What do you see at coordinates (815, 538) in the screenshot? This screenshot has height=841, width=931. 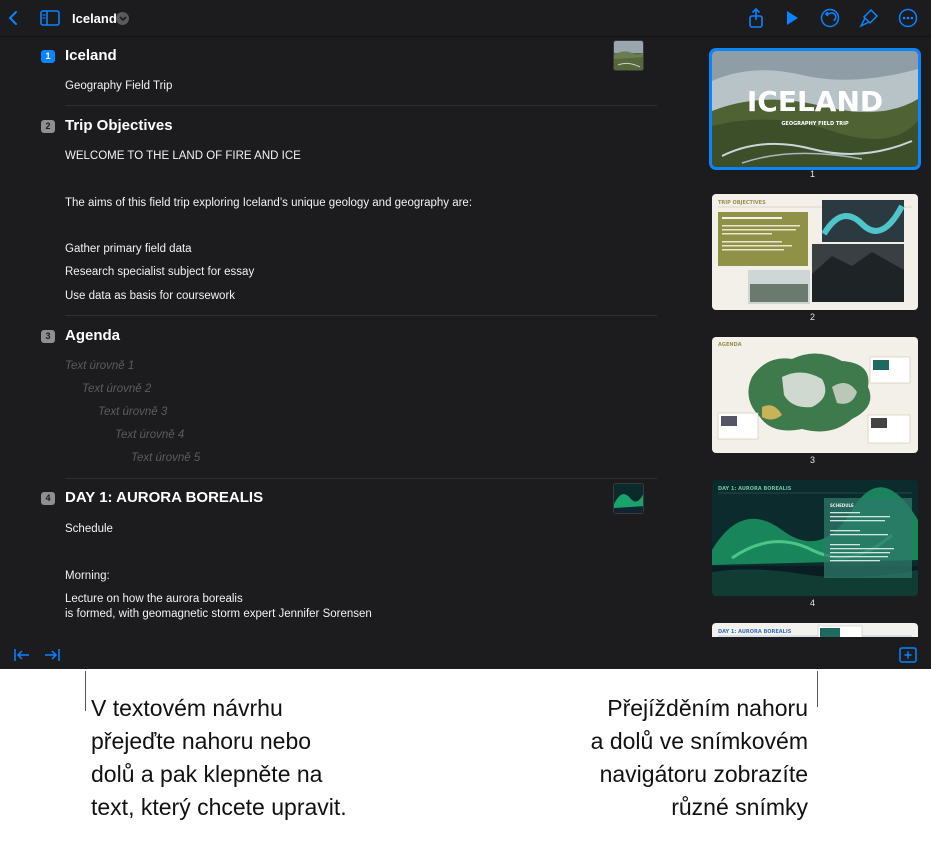 I see `navigator-slide-4: DAY 1: AURORA BOREALIS SCHEDULE` at bounding box center [815, 538].